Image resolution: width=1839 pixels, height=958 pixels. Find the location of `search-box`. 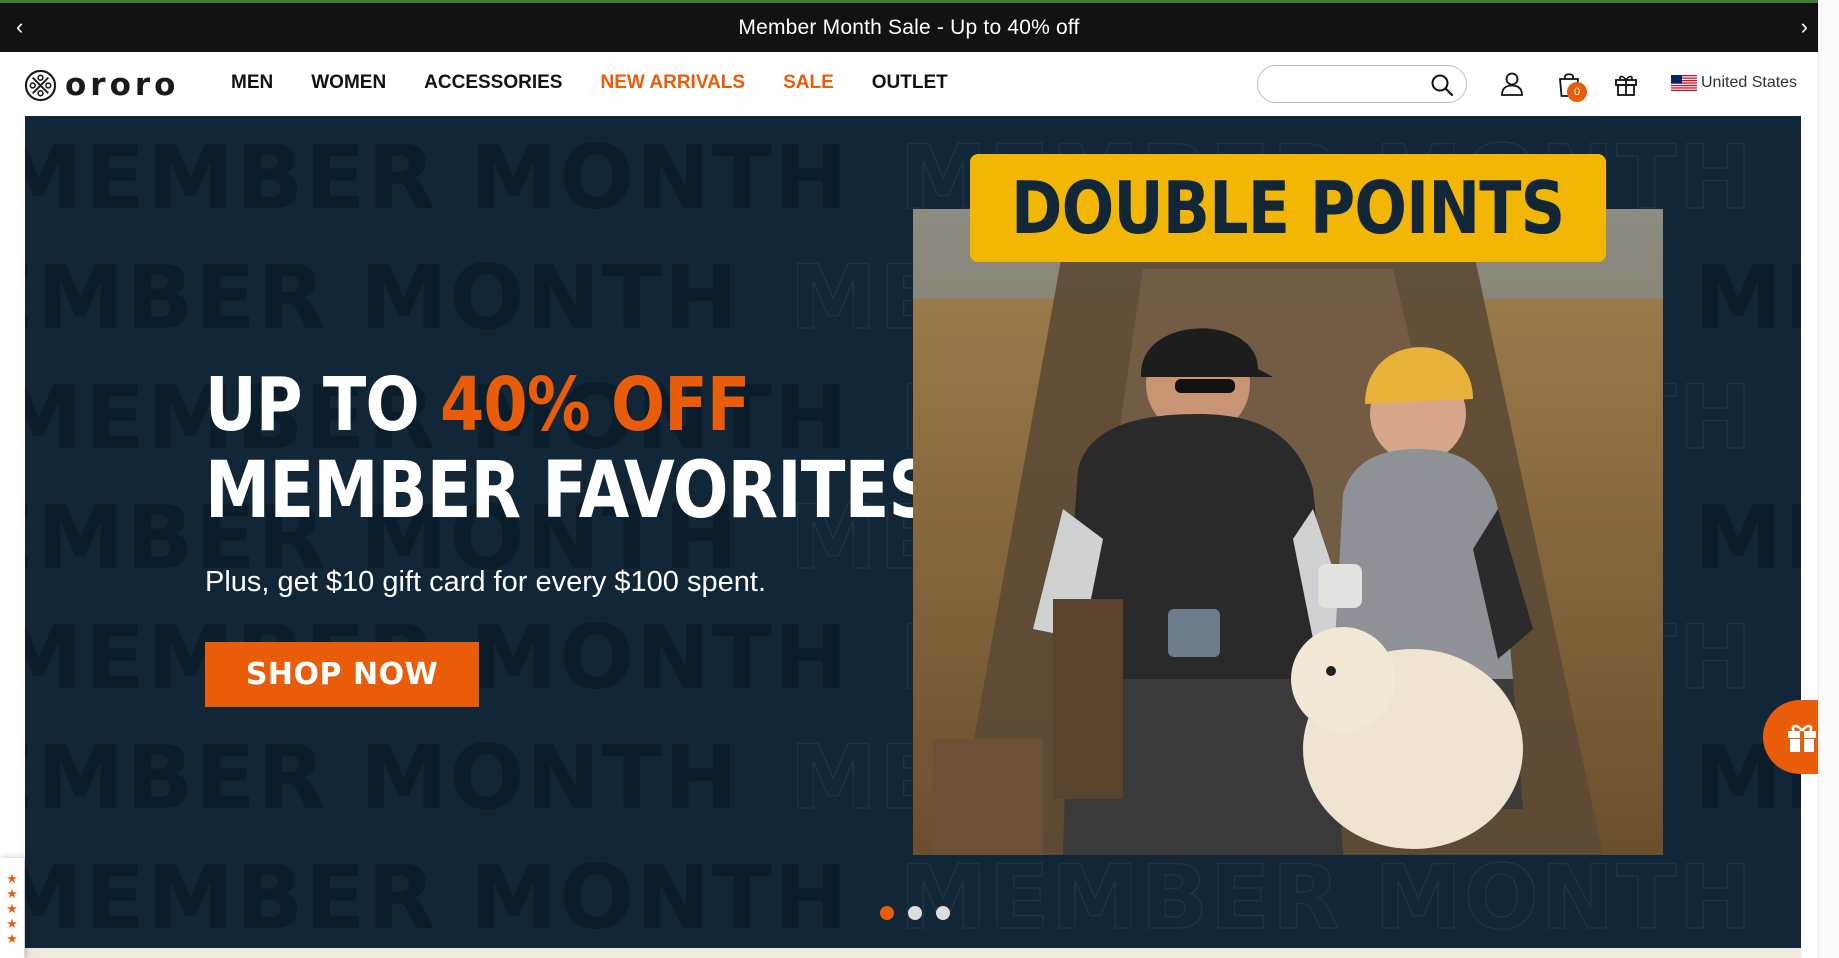

search-box is located at coordinates (1362, 84).